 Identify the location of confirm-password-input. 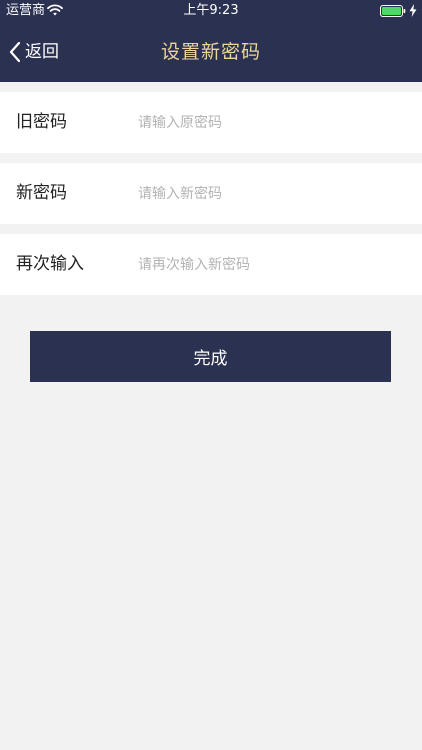
(273, 264).